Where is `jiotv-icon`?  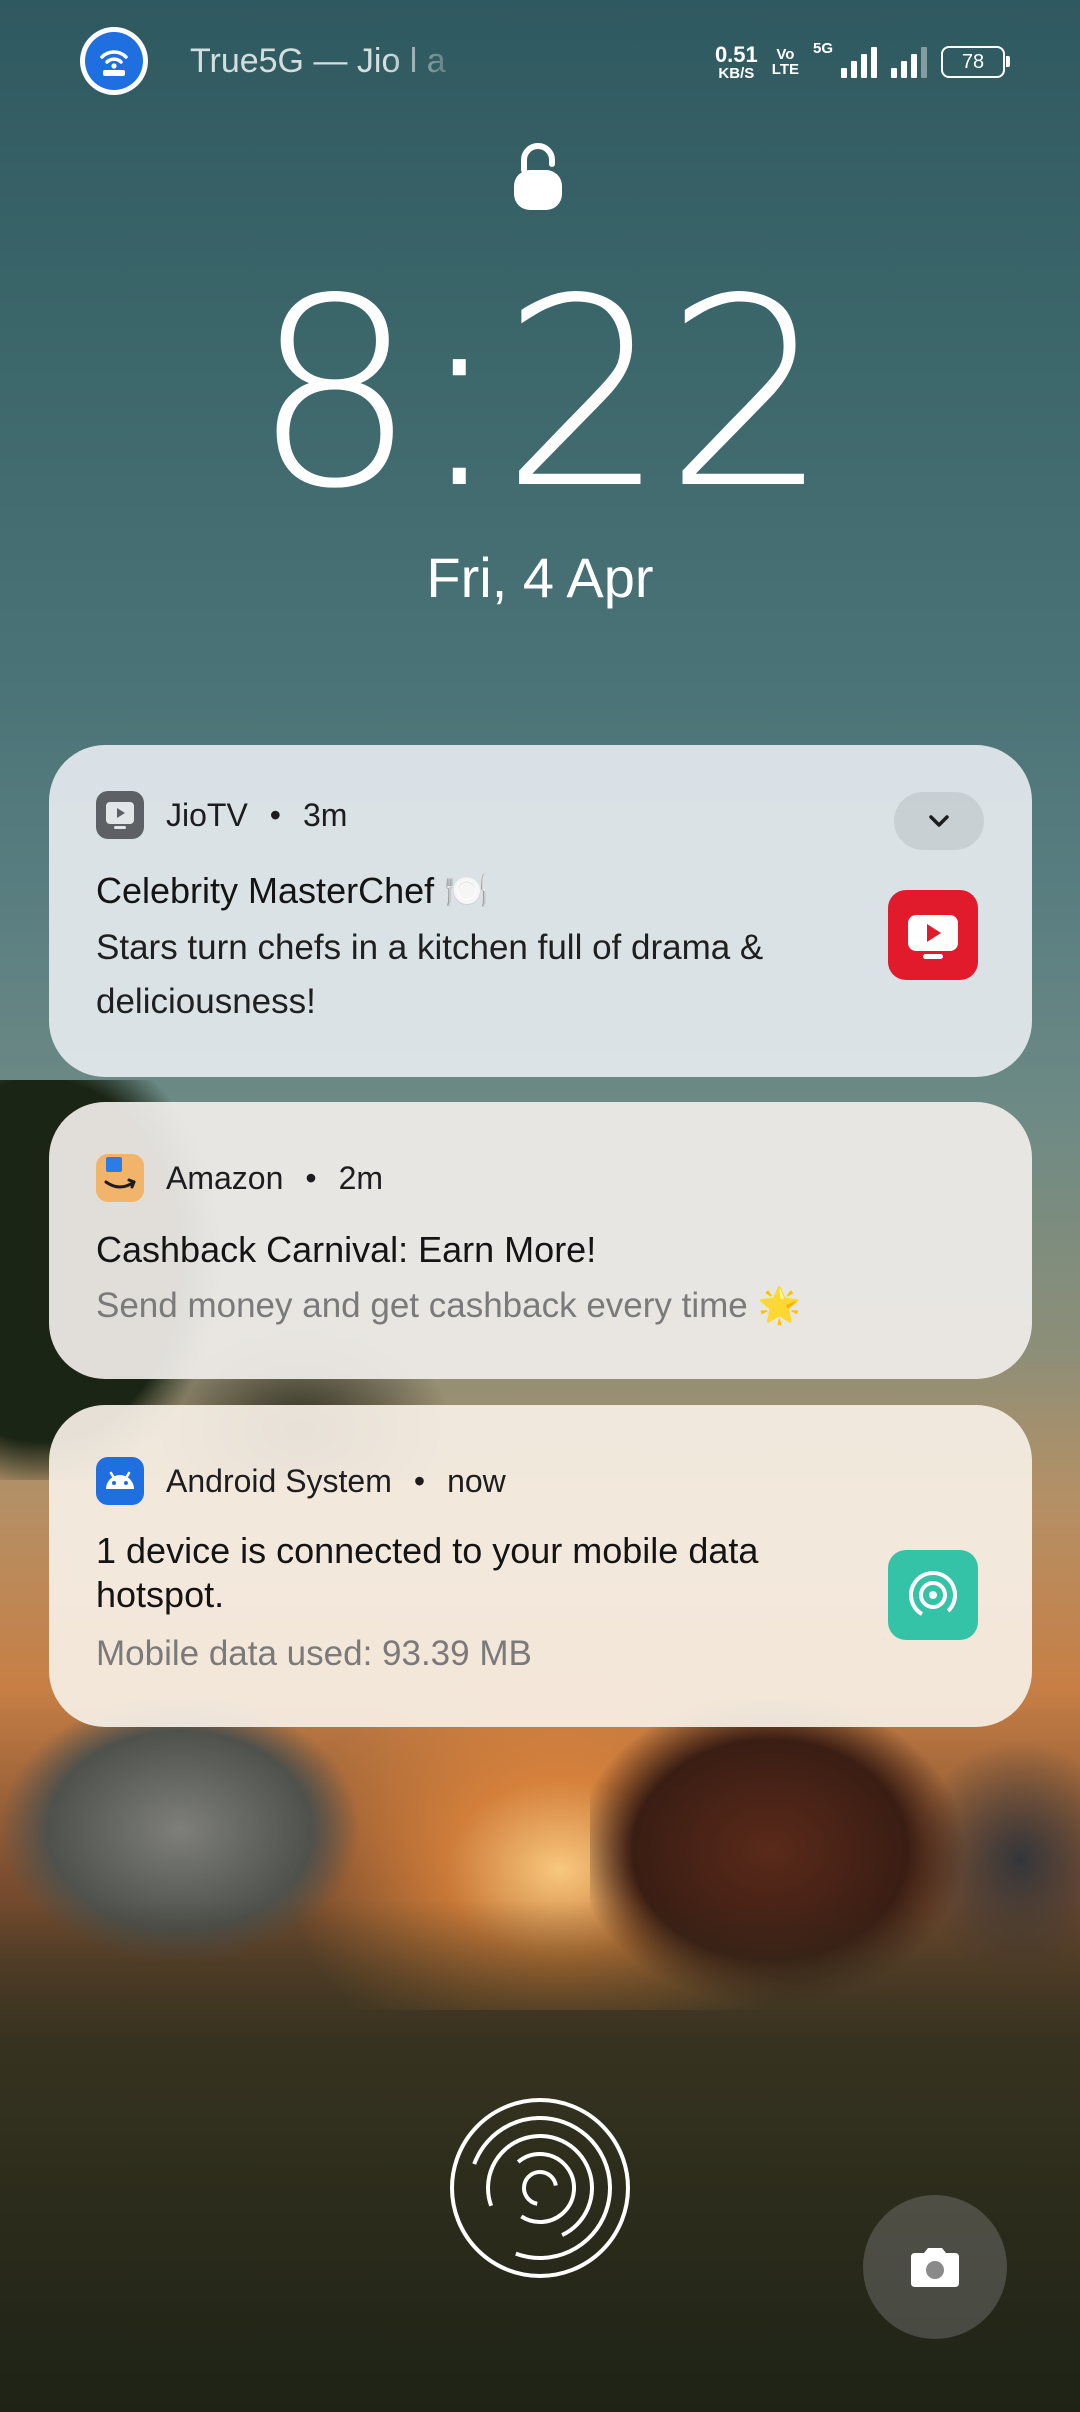
jiotv-icon is located at coordinates (933, 935).